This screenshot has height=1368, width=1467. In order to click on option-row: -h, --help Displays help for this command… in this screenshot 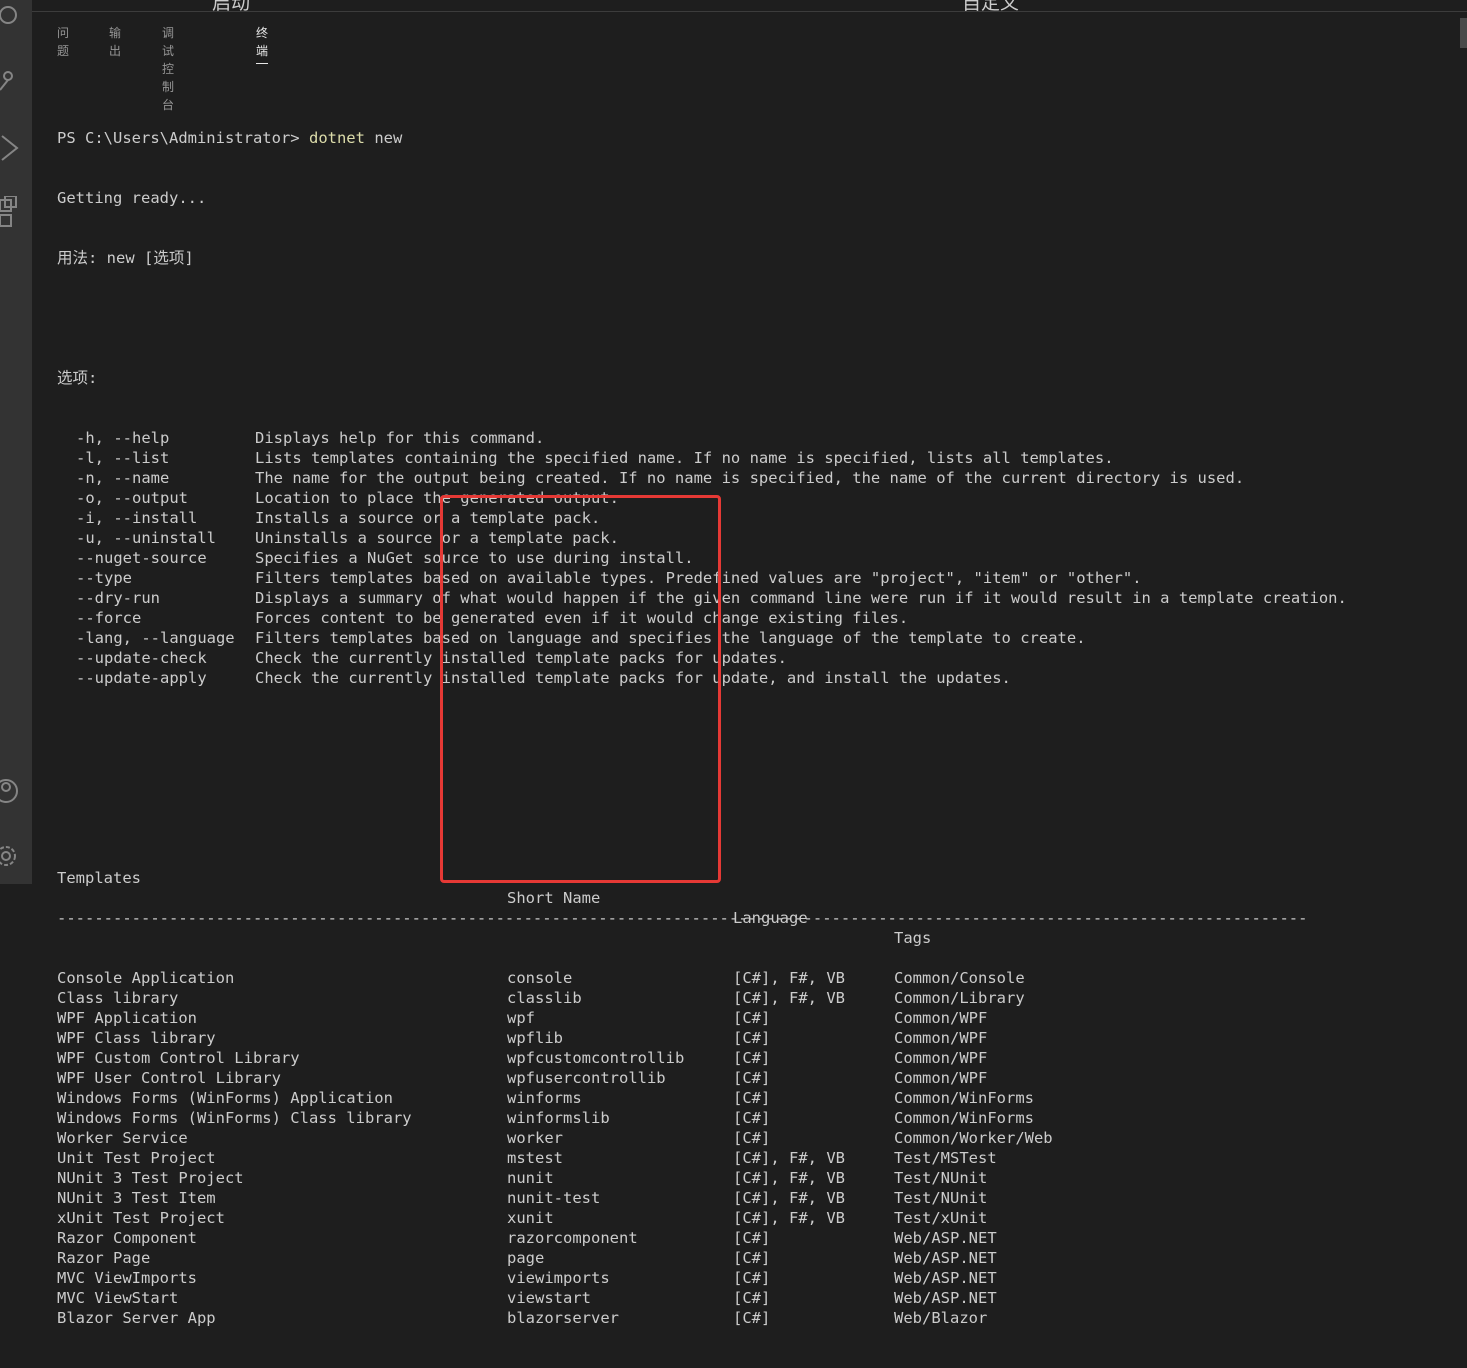, I will do `click(762, 438)`.